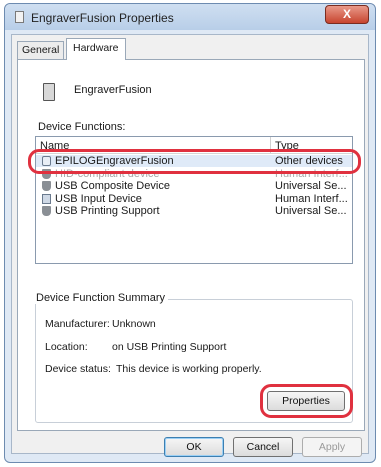 The width and height of the screenshot is (381, 467). Describe the element at coordinates (100, 298) in the screenshot. I see `summary-title: Device Function Summary` at that location.